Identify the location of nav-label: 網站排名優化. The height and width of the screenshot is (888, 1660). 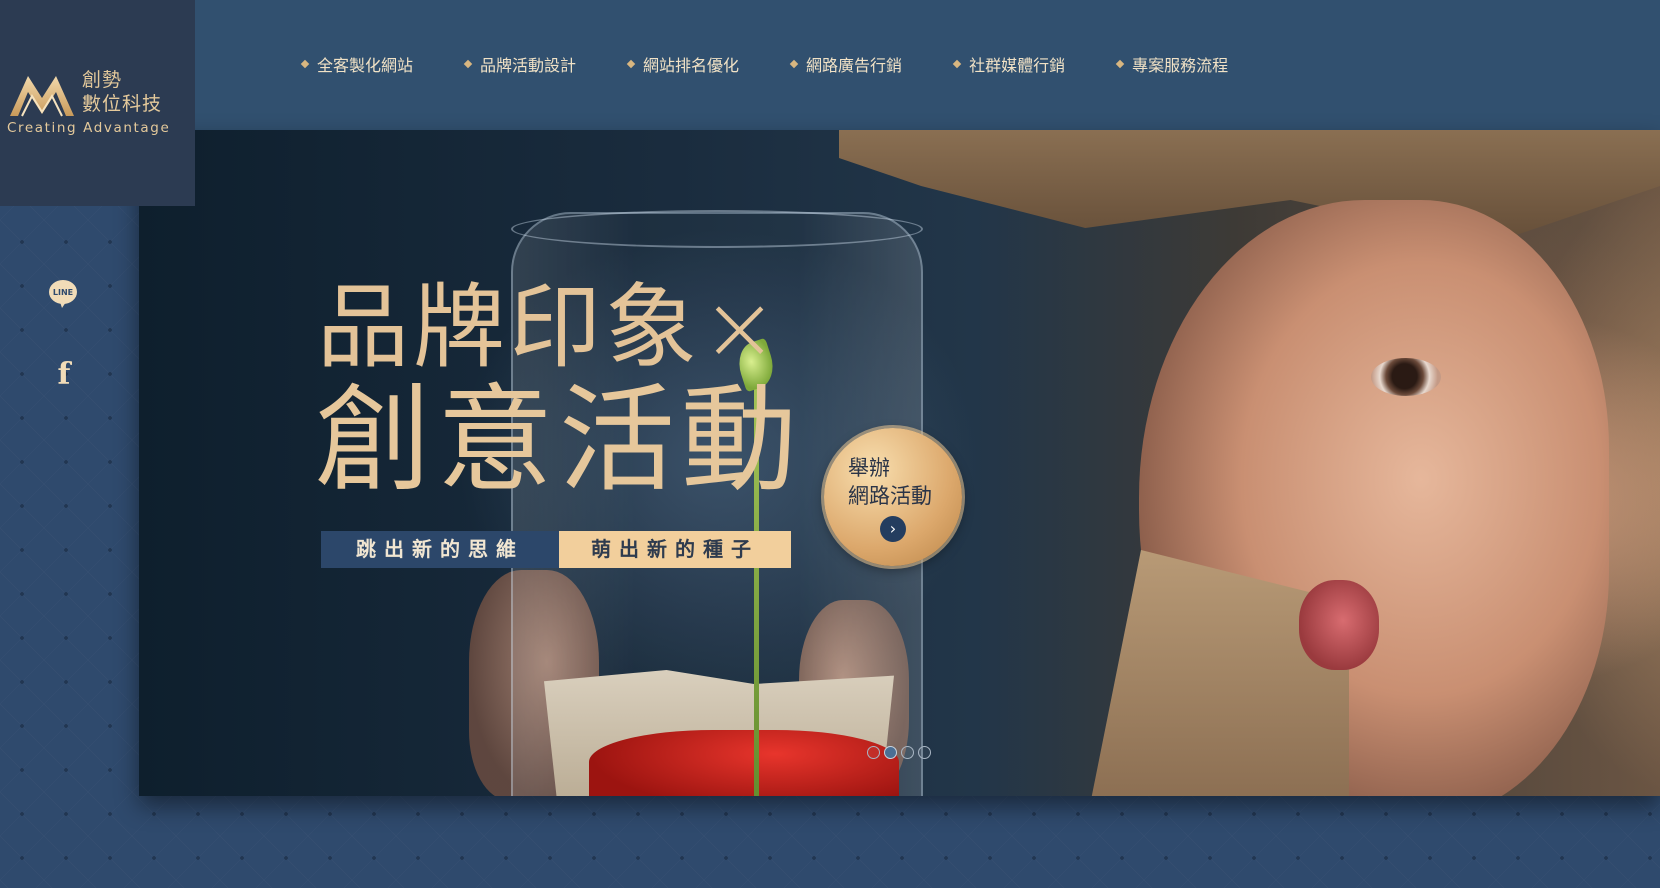
(691, 65).